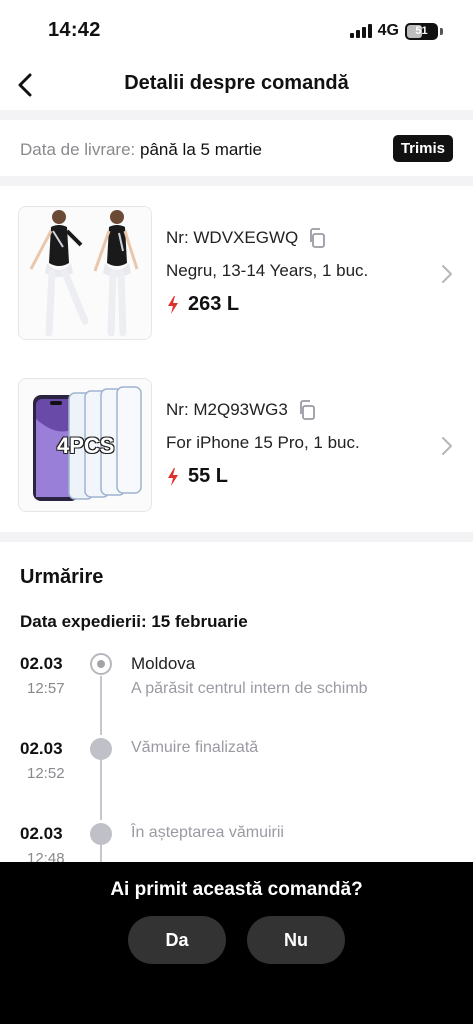  What do you see at coordinates (46, 688) in the screenshot?
I see `event-time: 12:57` at bounding box center [46, 688].